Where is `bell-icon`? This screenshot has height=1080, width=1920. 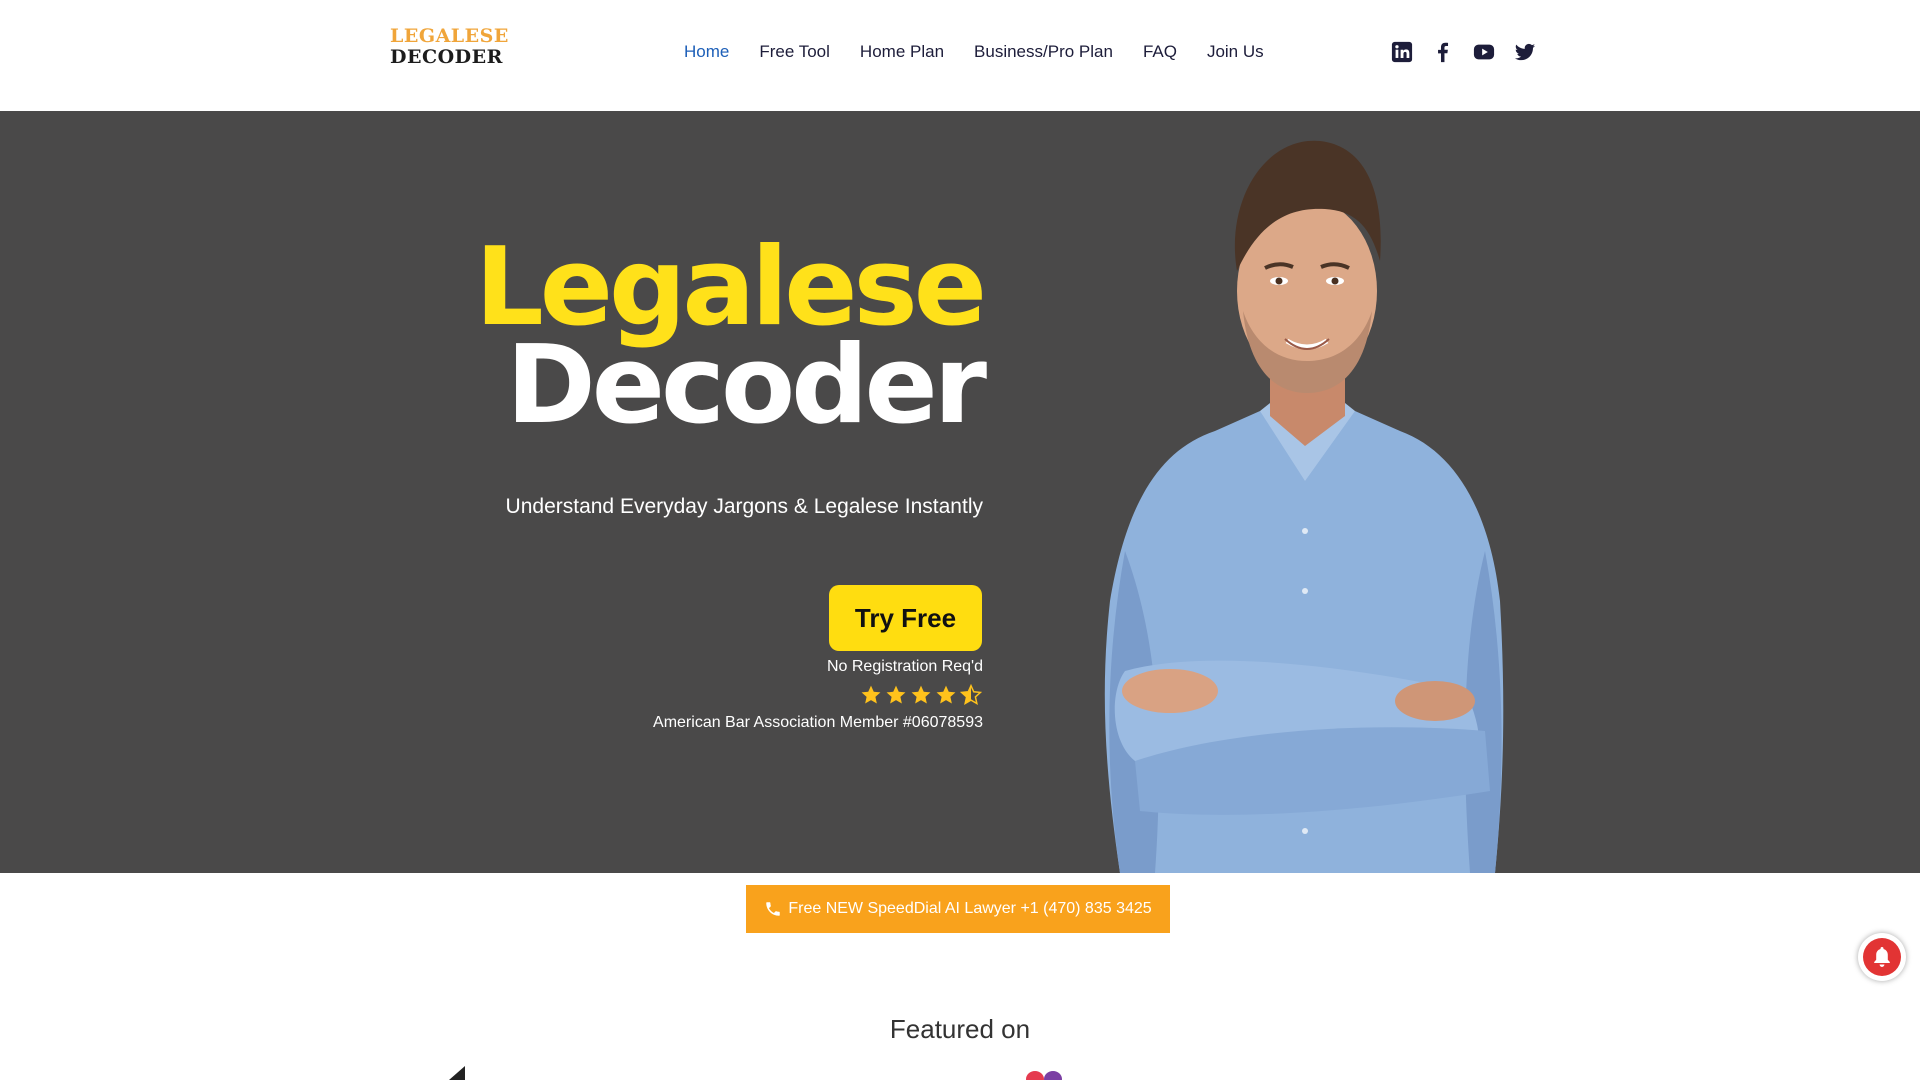 bell-icon is located at coordinates (1882, 957).